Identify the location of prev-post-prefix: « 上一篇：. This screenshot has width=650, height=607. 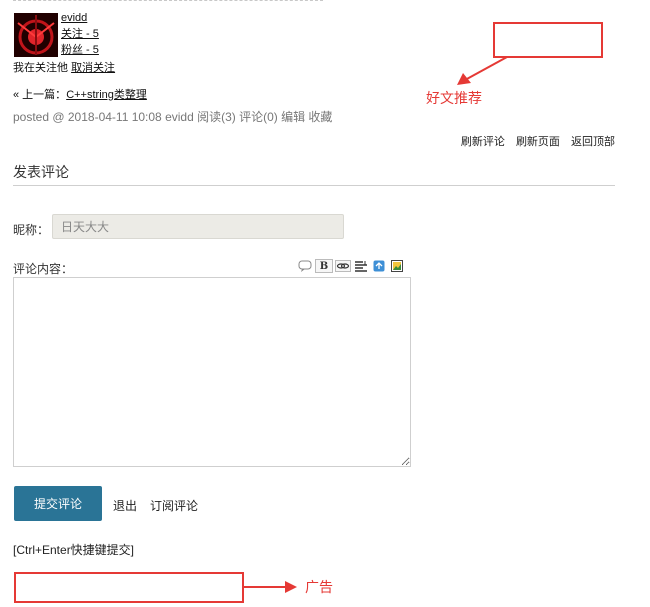
(40, 95).